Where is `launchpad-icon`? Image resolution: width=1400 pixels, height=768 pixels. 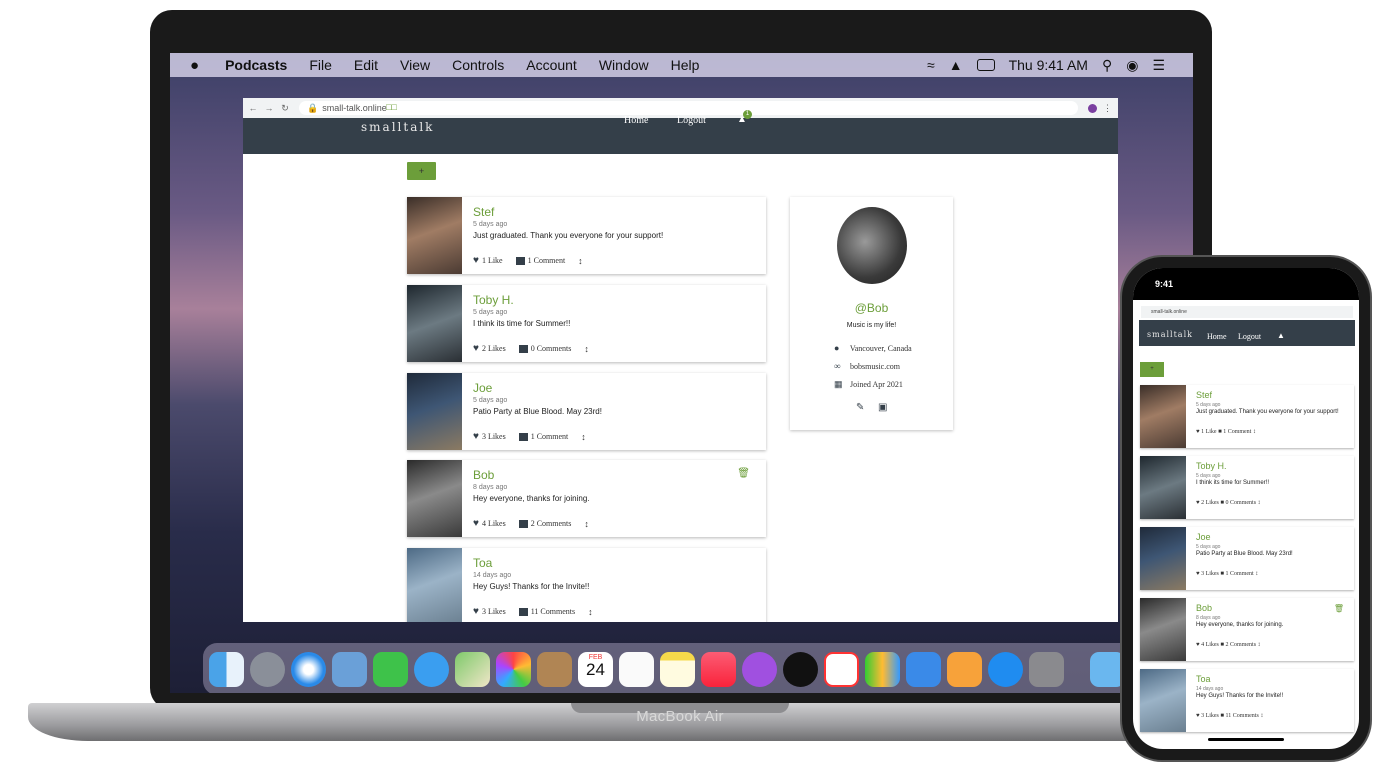
launchpad-icon is located at coordinates (267, 669).